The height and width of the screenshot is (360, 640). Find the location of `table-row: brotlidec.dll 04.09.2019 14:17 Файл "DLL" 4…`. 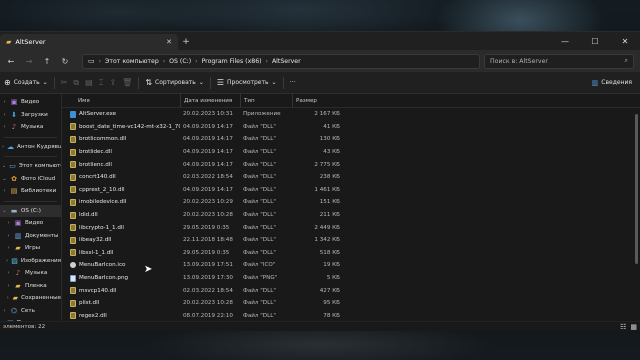

table-row: brotlidec.dll 04.09.2019 14:17 Файл "DLL" 4… is located at coordinates (351, 152).